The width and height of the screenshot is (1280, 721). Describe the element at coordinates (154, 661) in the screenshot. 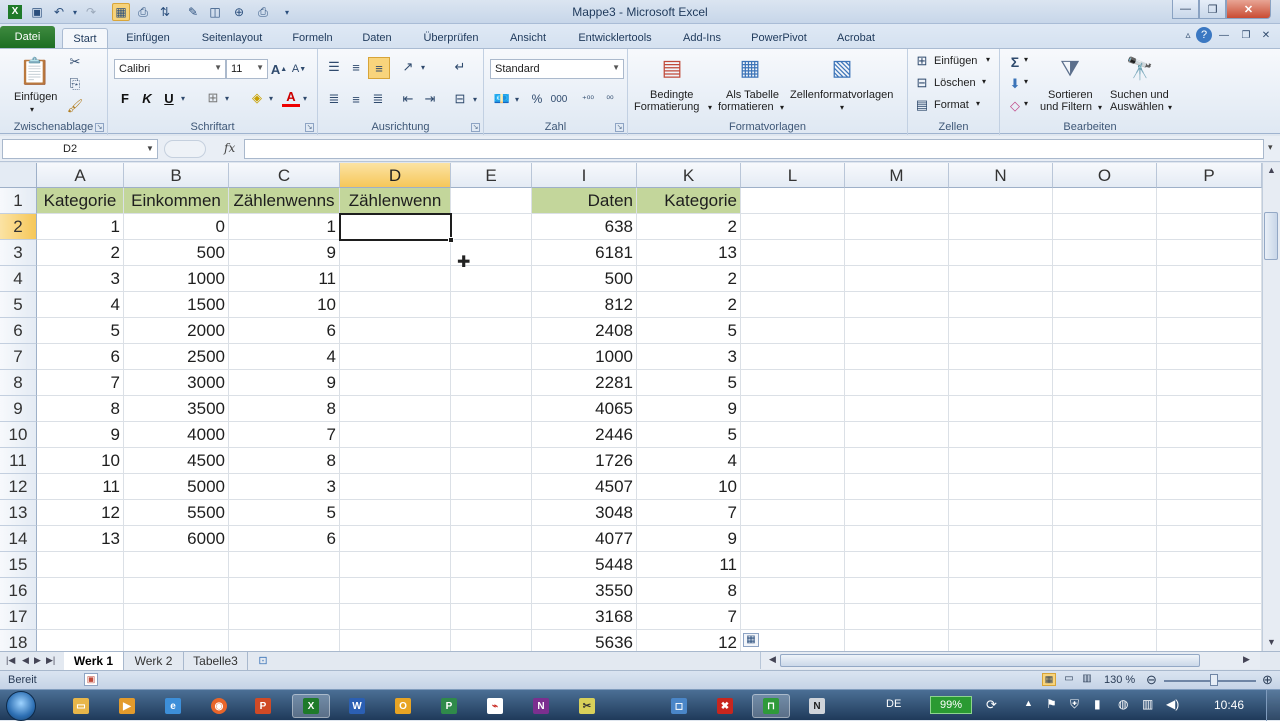

I see `sheet-tab-werk-2: Werk 2` at that location.